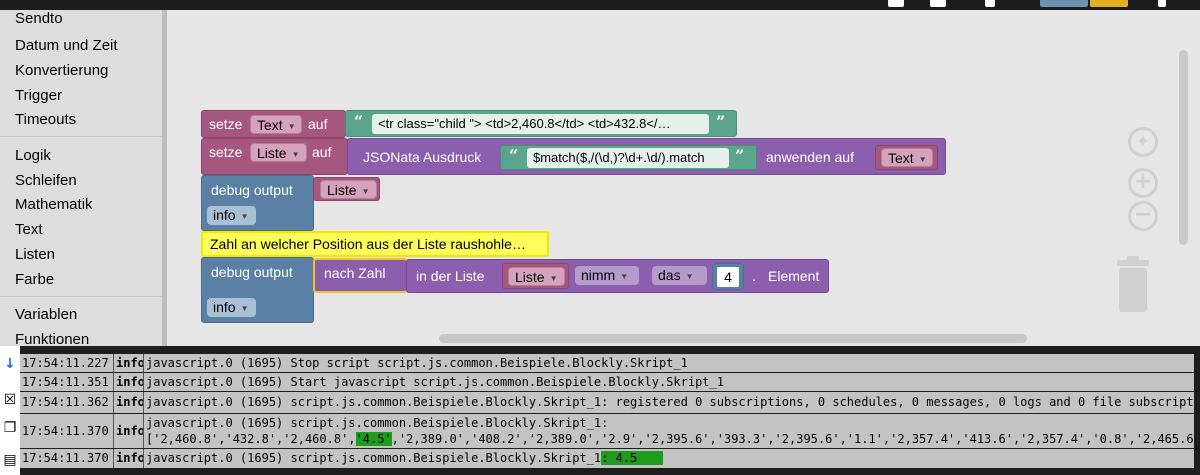 This screenshot has width=1200, height=475. I want to click on log-time: 17:54:11.351, so click(67, 382).